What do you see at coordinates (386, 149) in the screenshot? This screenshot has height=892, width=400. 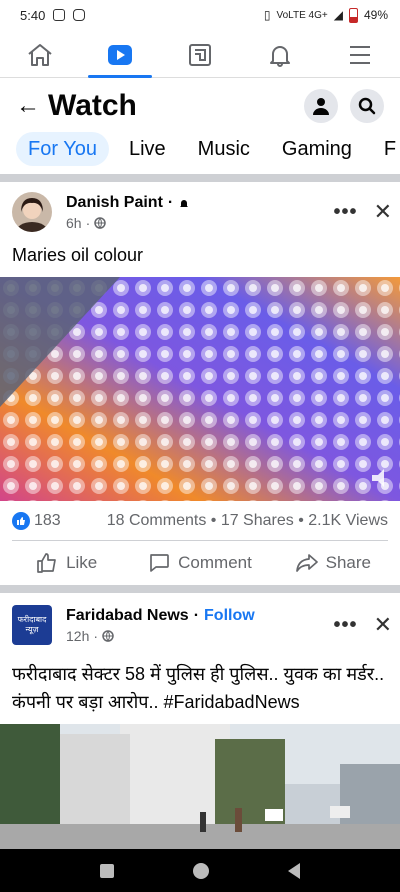 I see `chip-more: F` at bounding box center [386, 149].